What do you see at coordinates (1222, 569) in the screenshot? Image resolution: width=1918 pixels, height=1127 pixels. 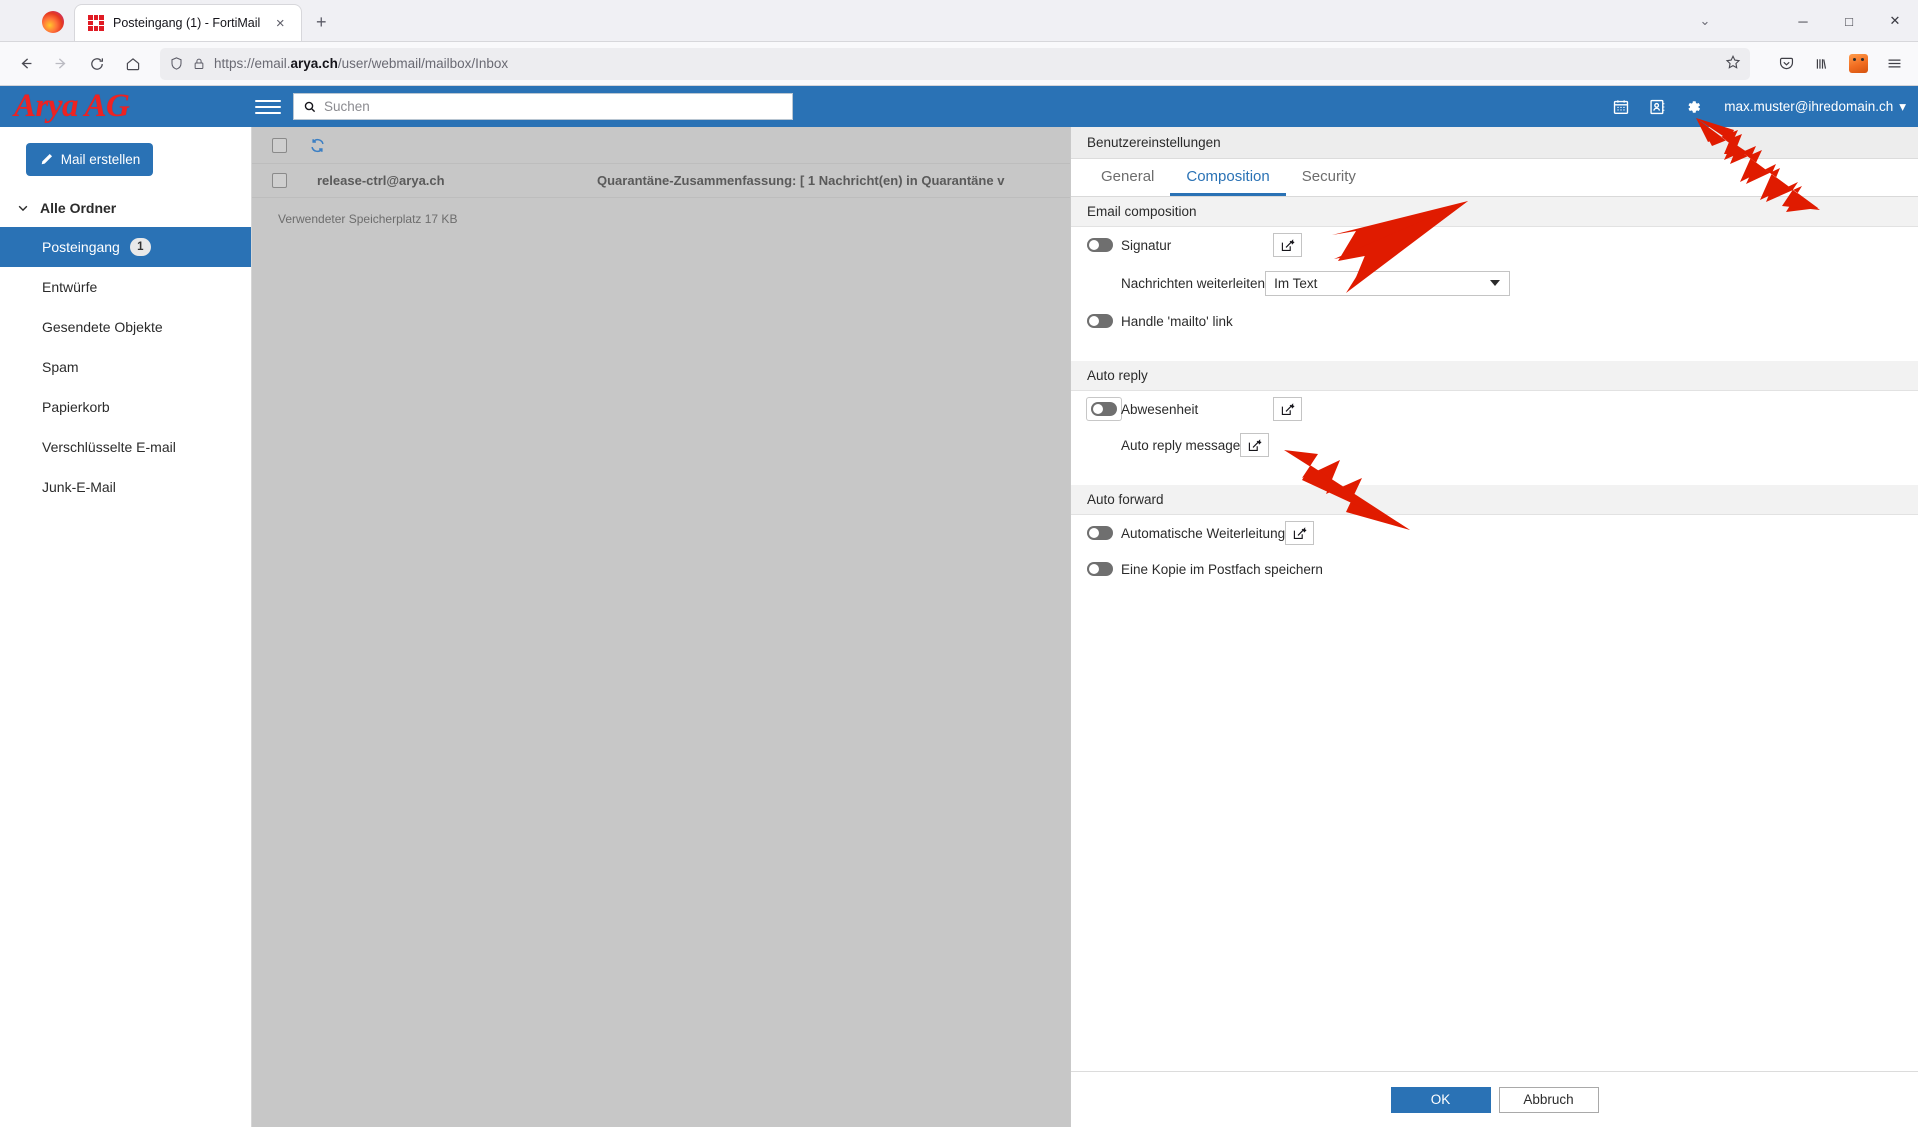 I see `settings-row-label: Eine Kopie im Postfach speichern` at bounding box center [1222, 569].